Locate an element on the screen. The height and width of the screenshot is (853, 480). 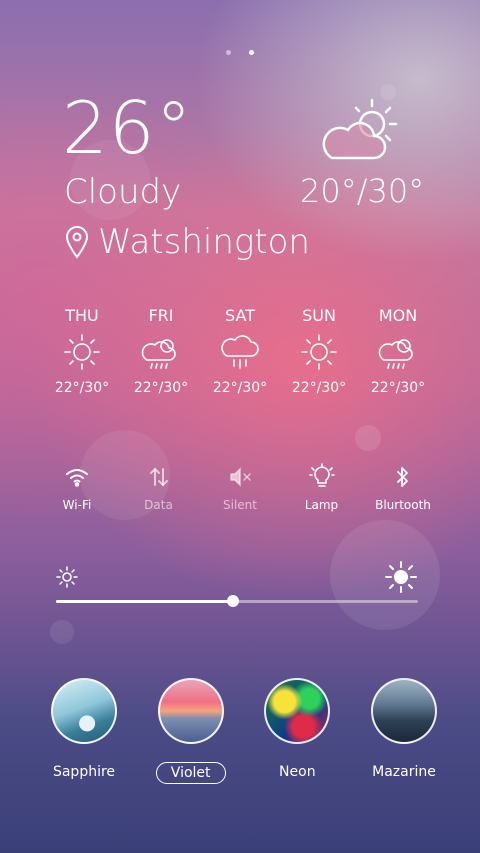
theme-label: Mazarine is located at coordinates (404, 772).